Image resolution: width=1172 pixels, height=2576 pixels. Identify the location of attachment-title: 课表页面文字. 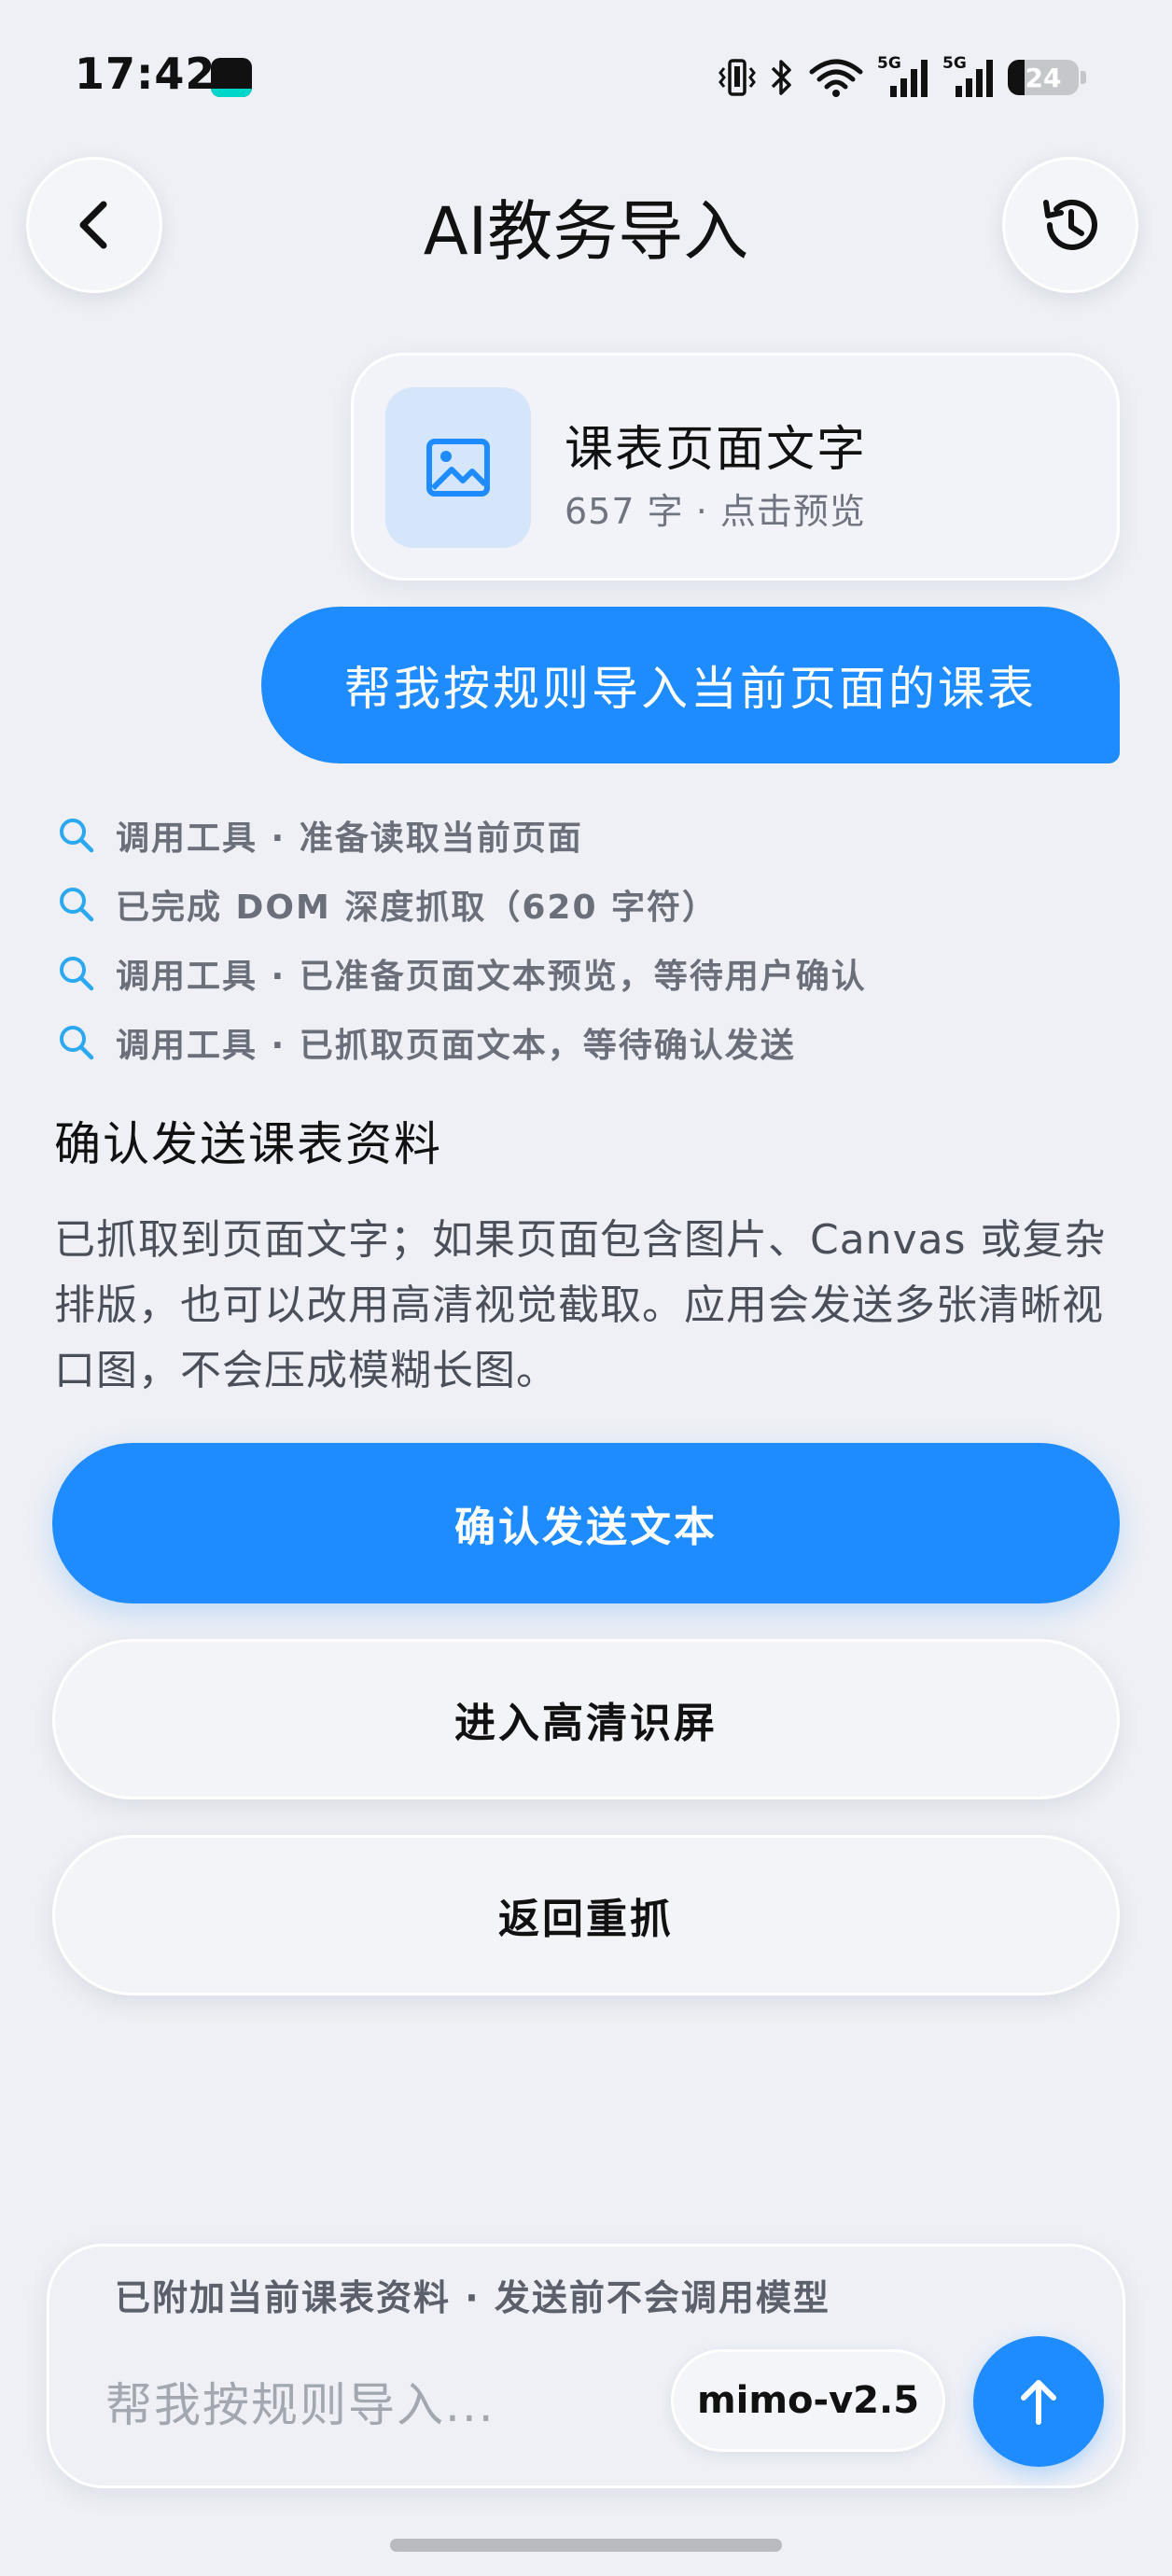
(716, 450).